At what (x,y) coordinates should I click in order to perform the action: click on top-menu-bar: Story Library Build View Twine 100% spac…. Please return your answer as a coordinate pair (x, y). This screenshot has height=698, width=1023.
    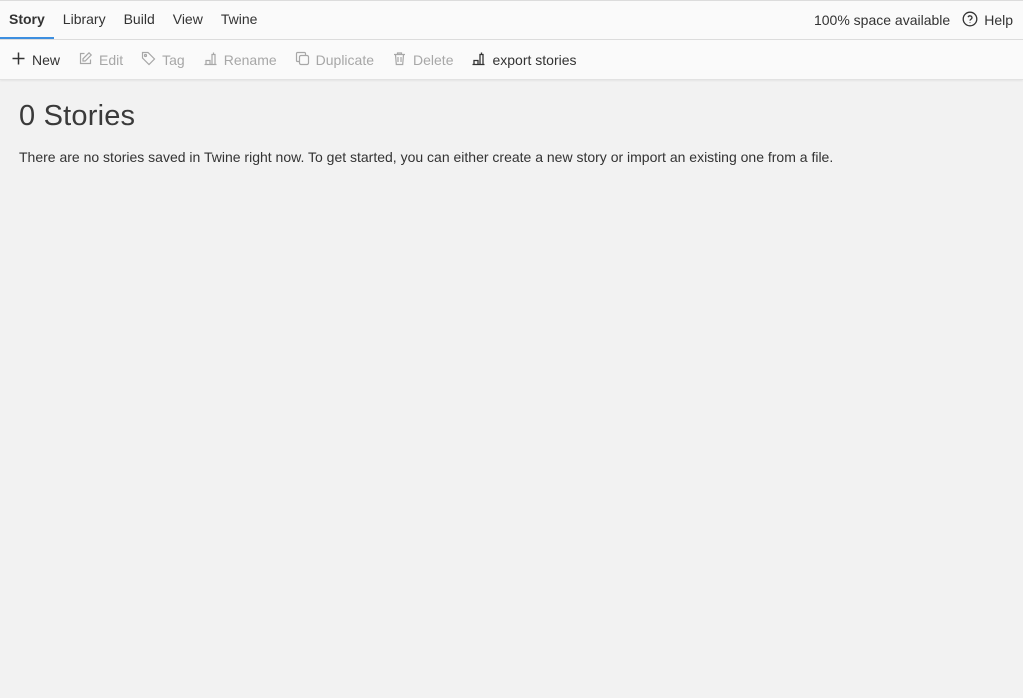
    Looking at the image, I should click on (511, 20).